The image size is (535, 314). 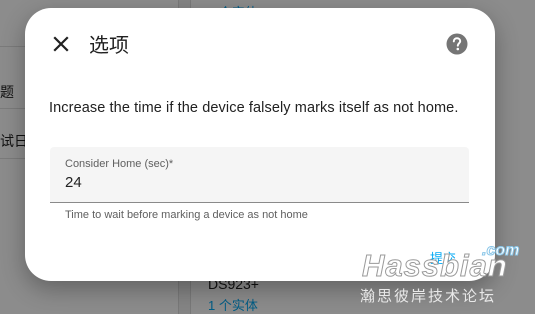 I want to click on help-circle-icon, so click(x=457, y=44).